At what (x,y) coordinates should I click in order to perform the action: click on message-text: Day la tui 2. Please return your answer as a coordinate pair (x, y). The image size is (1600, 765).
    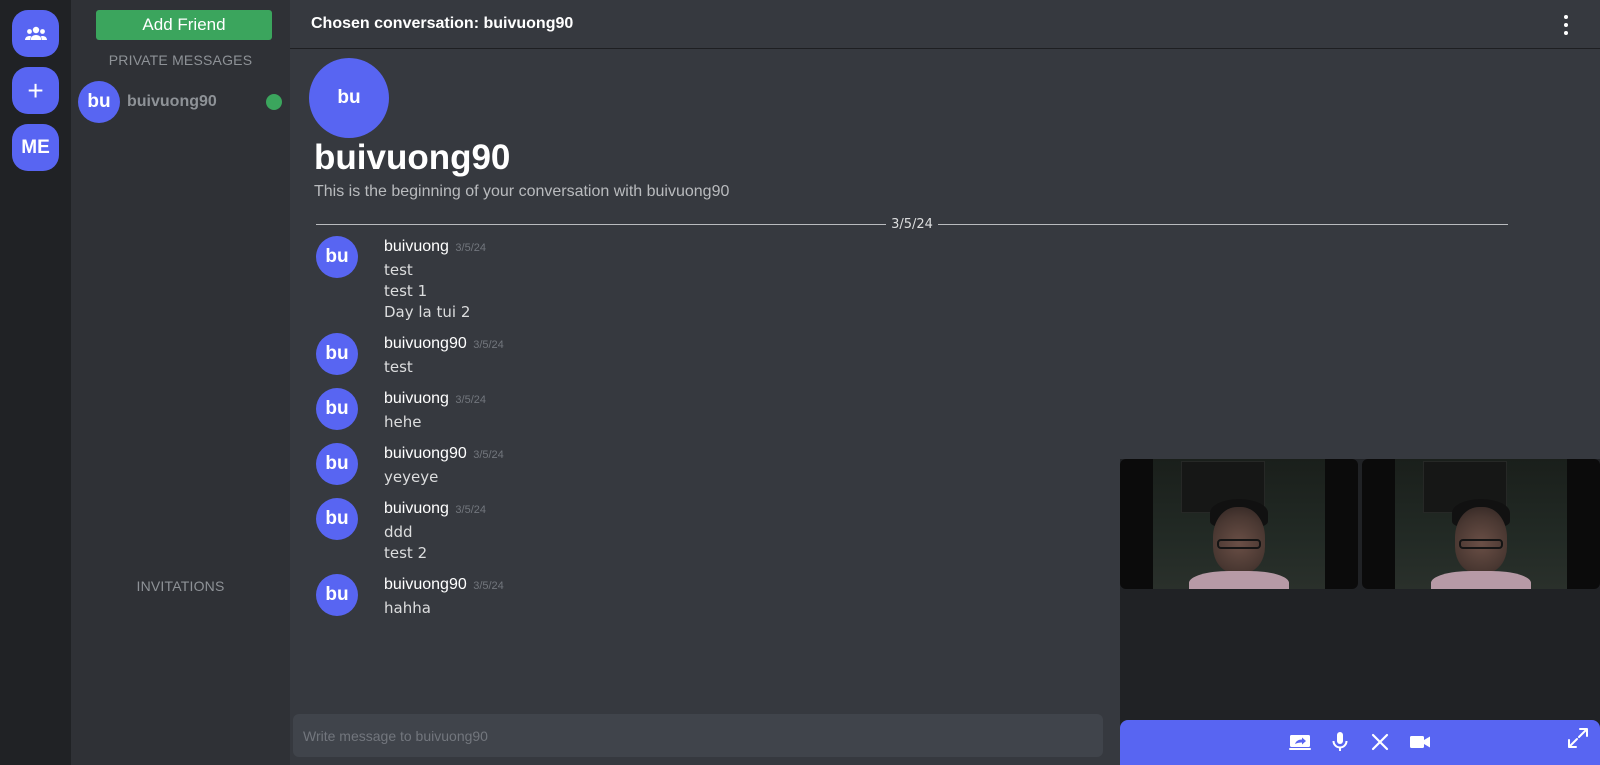
    Looking at the image, I should click on (427, 312).